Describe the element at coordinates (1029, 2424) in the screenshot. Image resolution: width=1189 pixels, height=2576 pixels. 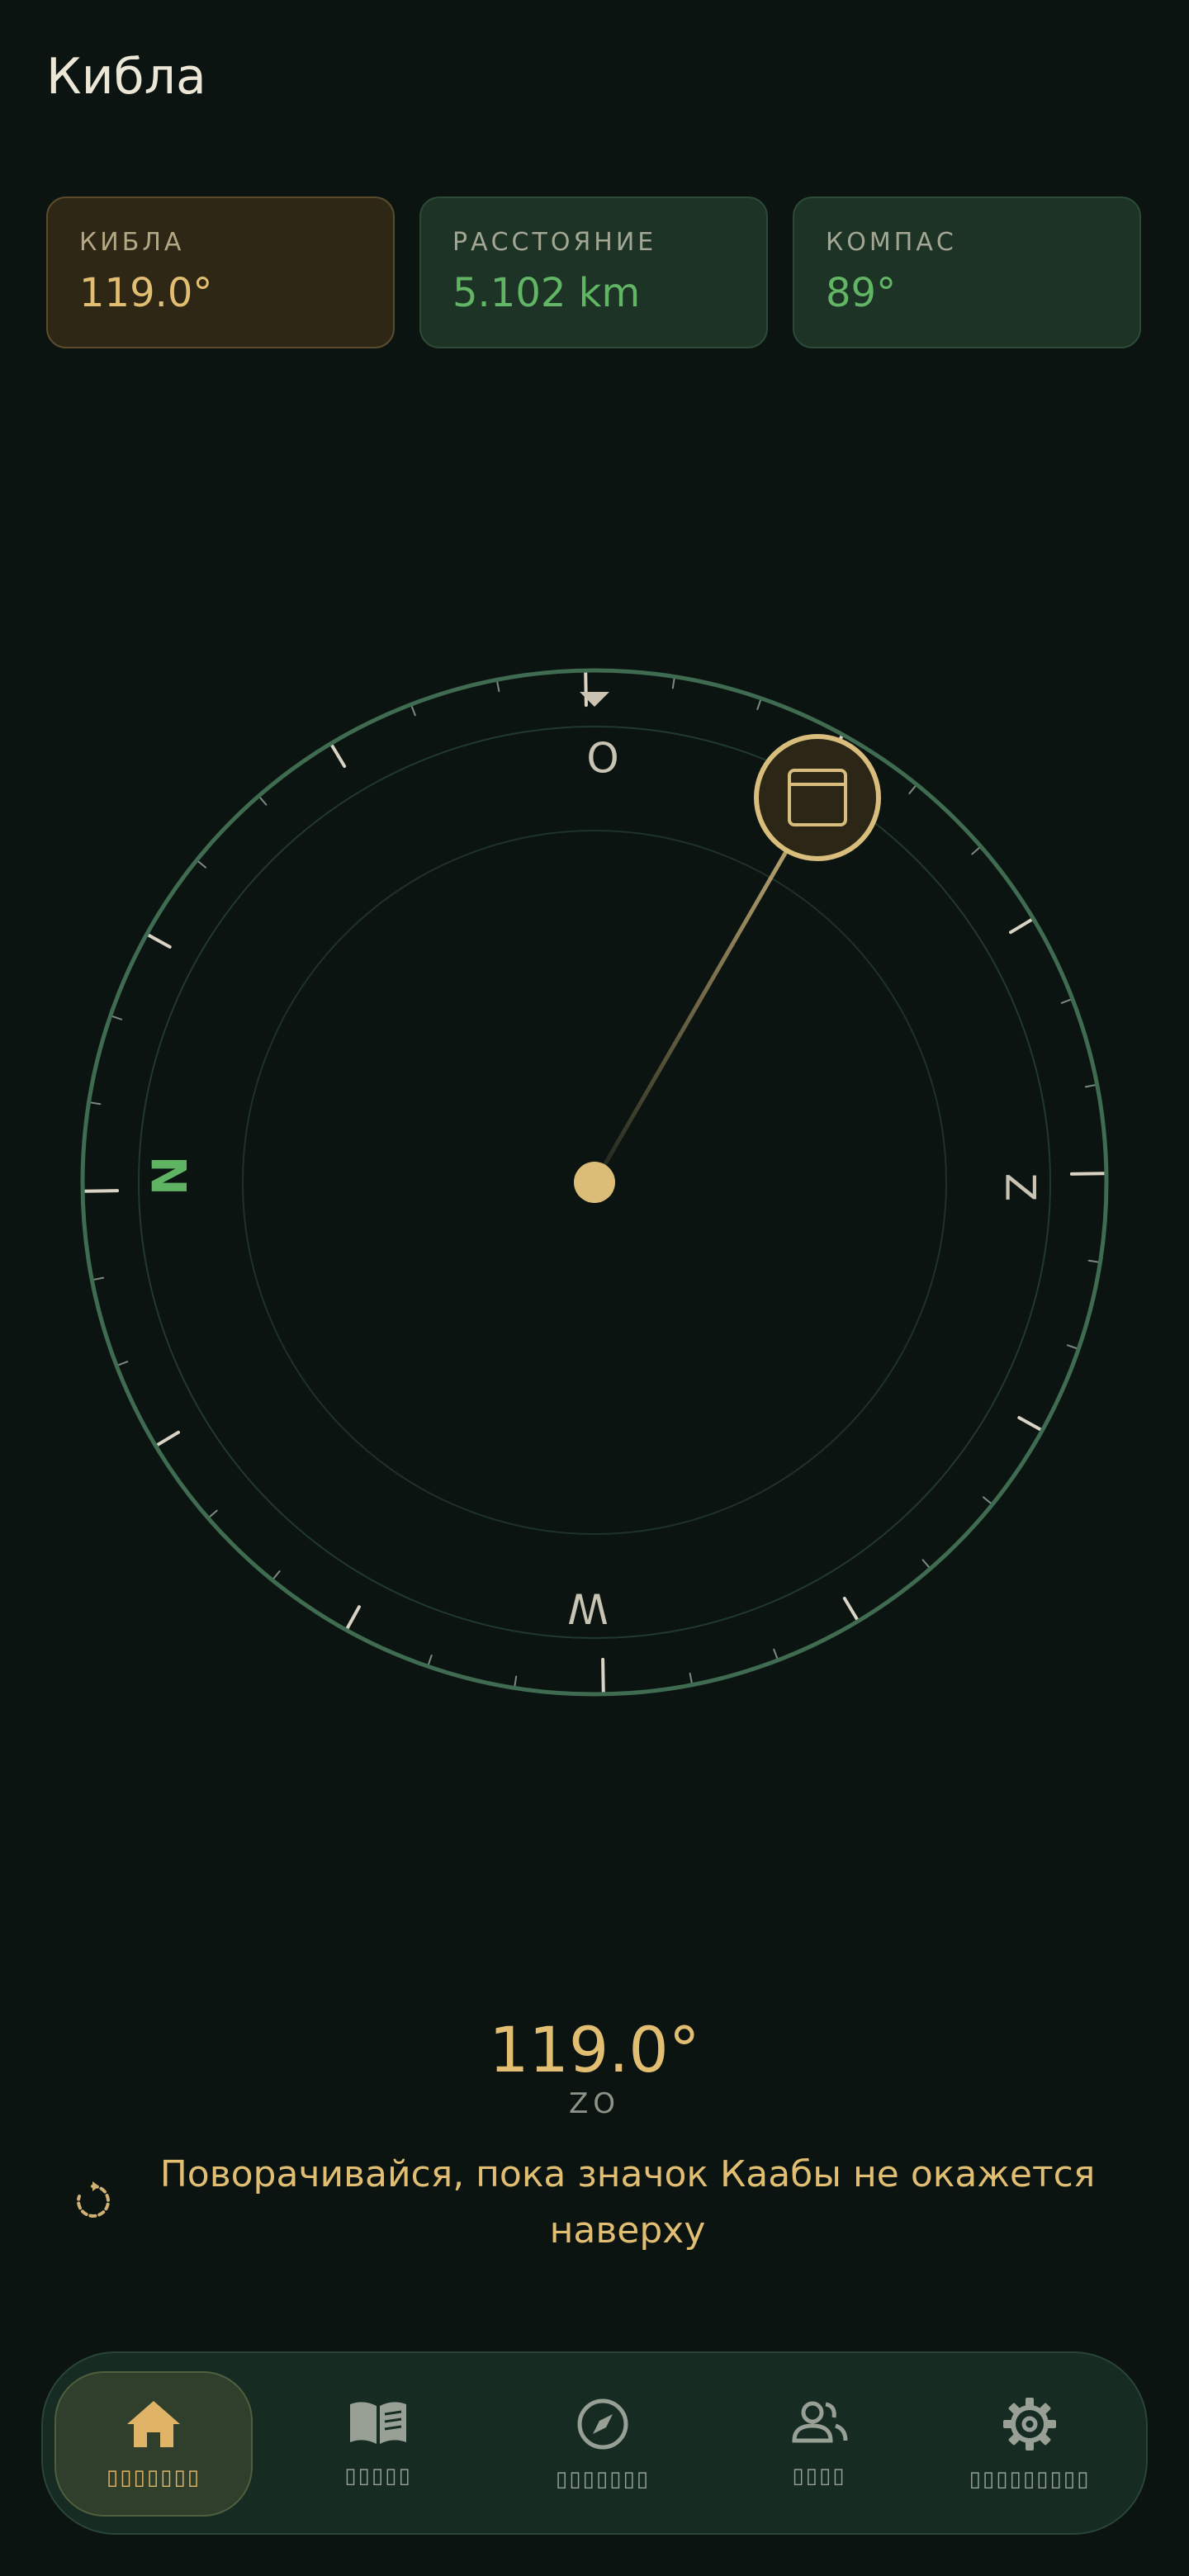
I see `gear-icon` at that location.